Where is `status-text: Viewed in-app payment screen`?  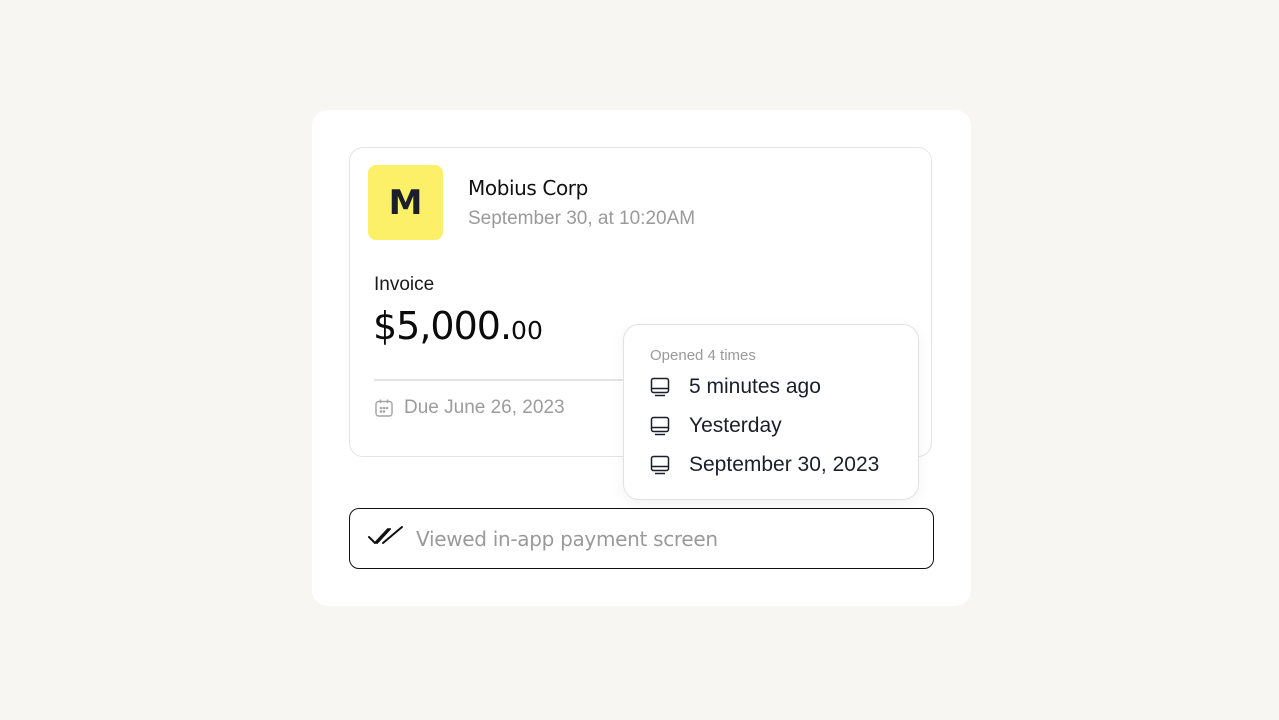
status-text: Viewed in-app payment screen is located at coordinates (567, 538).